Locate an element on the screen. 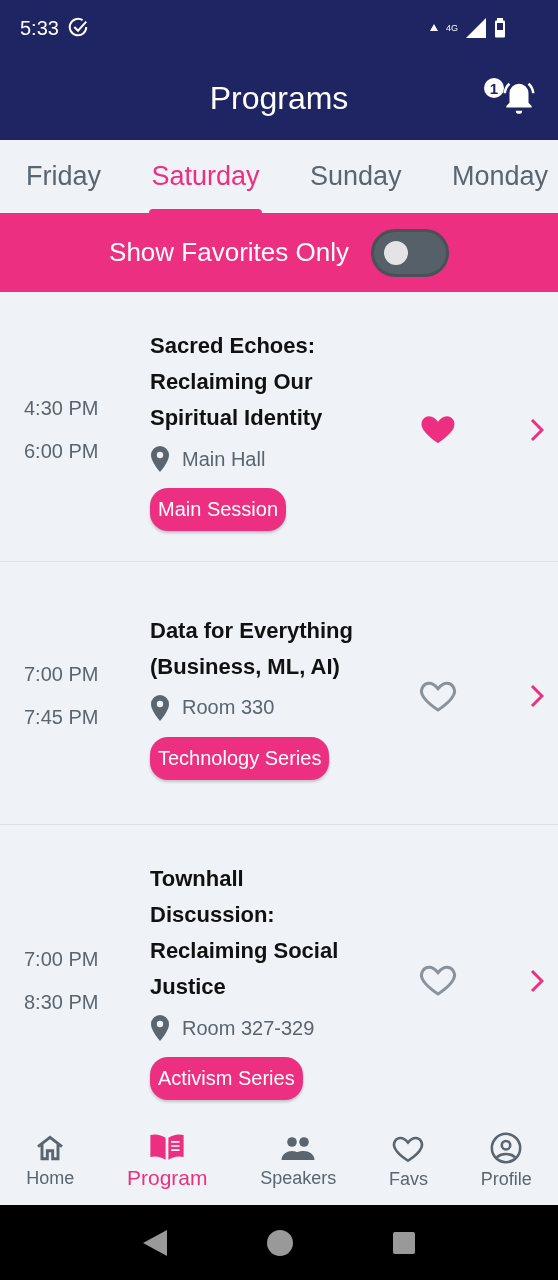  start-time: 4:30 PM is located at coordinates (62, 408).